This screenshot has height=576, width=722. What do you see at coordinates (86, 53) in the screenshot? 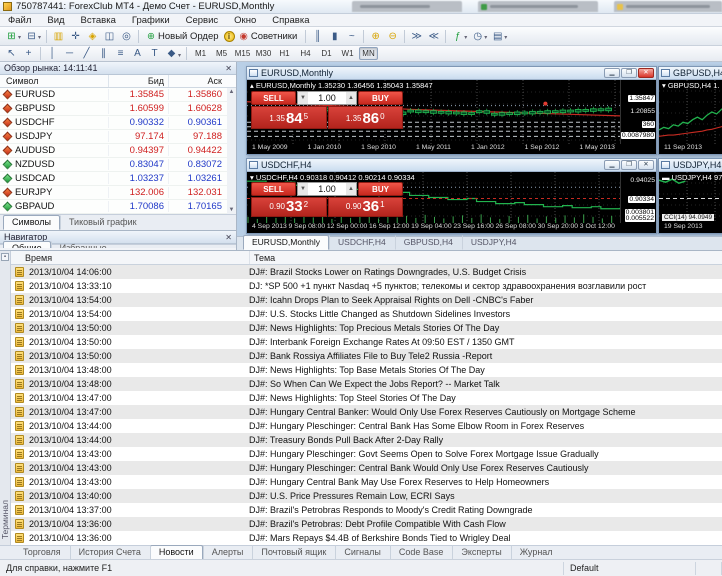
I see `trendline-icon: ╱` at bounding box center [86, 53].